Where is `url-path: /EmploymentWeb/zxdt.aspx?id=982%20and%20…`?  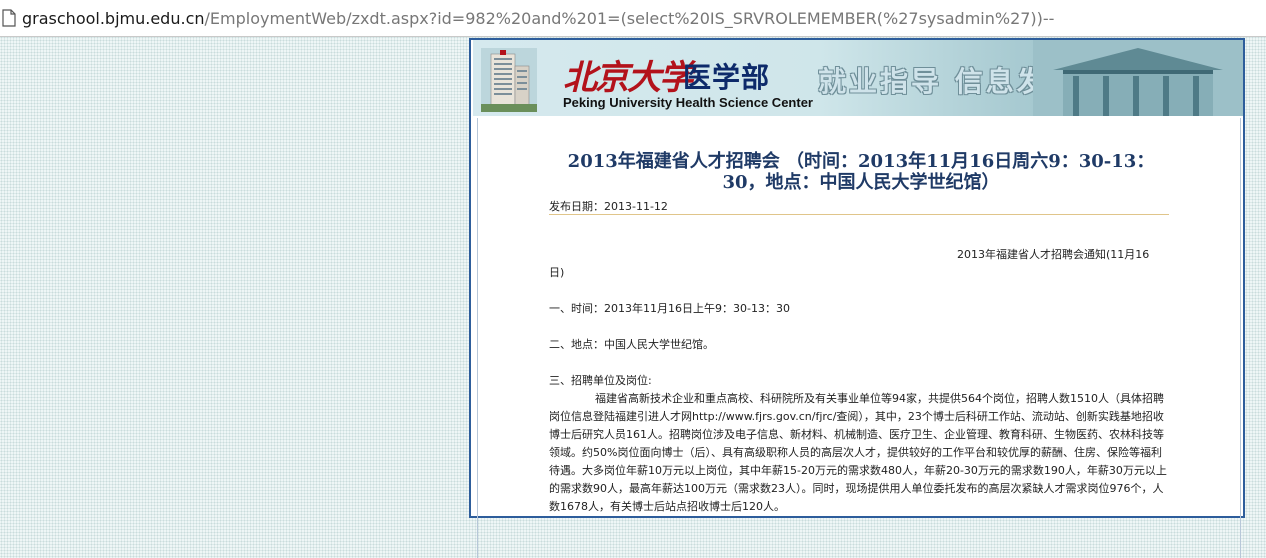 url-path: /EmploymentWeb/zxdt.aspx?id=982%20and%20… is located at coordinates (630, 18).